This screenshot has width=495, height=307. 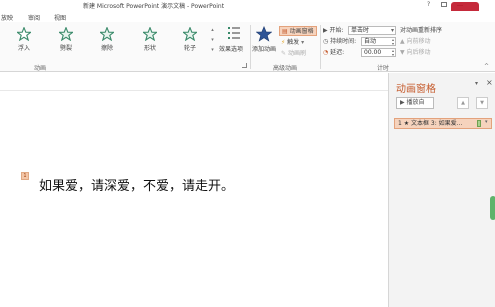 What do you see at coordinates (373, 52) in the screenshot?
I see `delay-value: 00.00` at bounding box center [373, 52].